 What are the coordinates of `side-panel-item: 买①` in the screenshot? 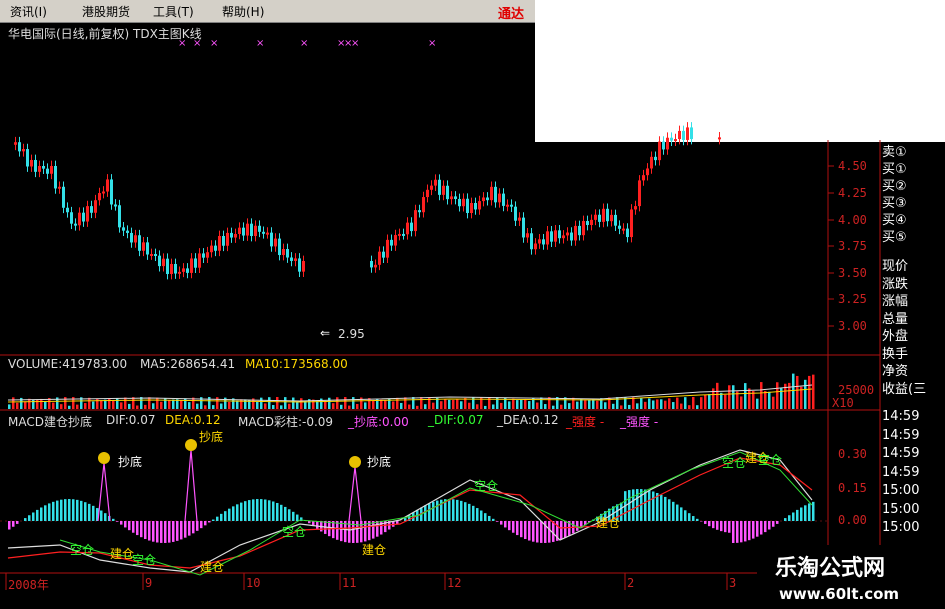 It's located at (913, 169).